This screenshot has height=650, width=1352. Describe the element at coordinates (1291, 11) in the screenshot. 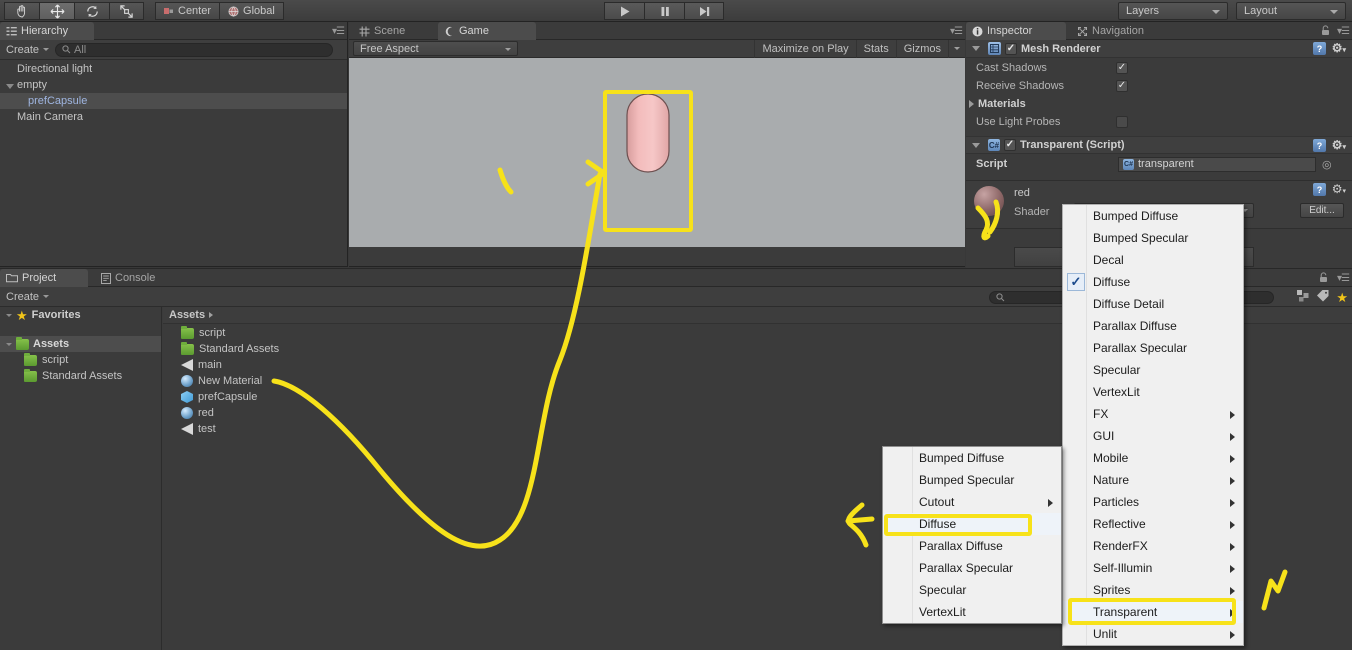

I see `layout-dropdown: Layout` at that location.